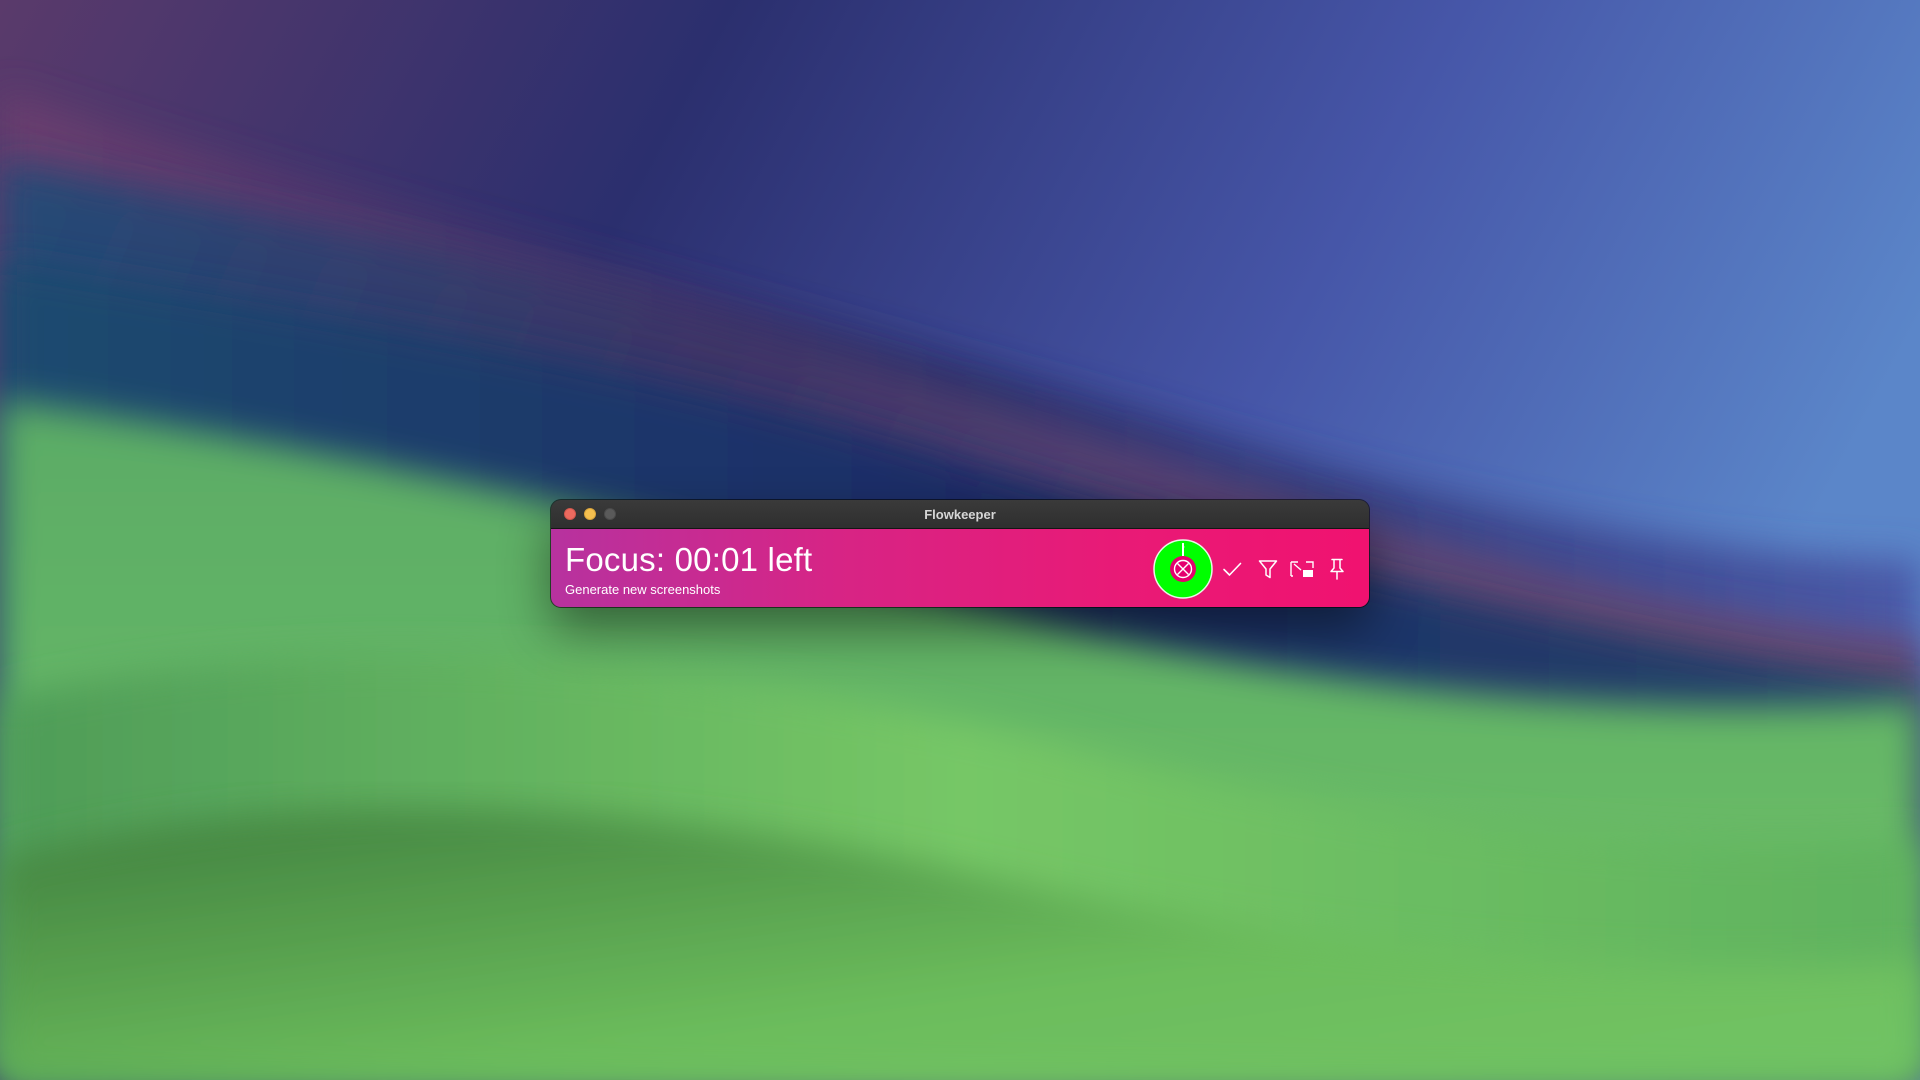 The width and height of the screenshot is (1920, 1080). I want to click on pin-icon, so click(1337, 569).